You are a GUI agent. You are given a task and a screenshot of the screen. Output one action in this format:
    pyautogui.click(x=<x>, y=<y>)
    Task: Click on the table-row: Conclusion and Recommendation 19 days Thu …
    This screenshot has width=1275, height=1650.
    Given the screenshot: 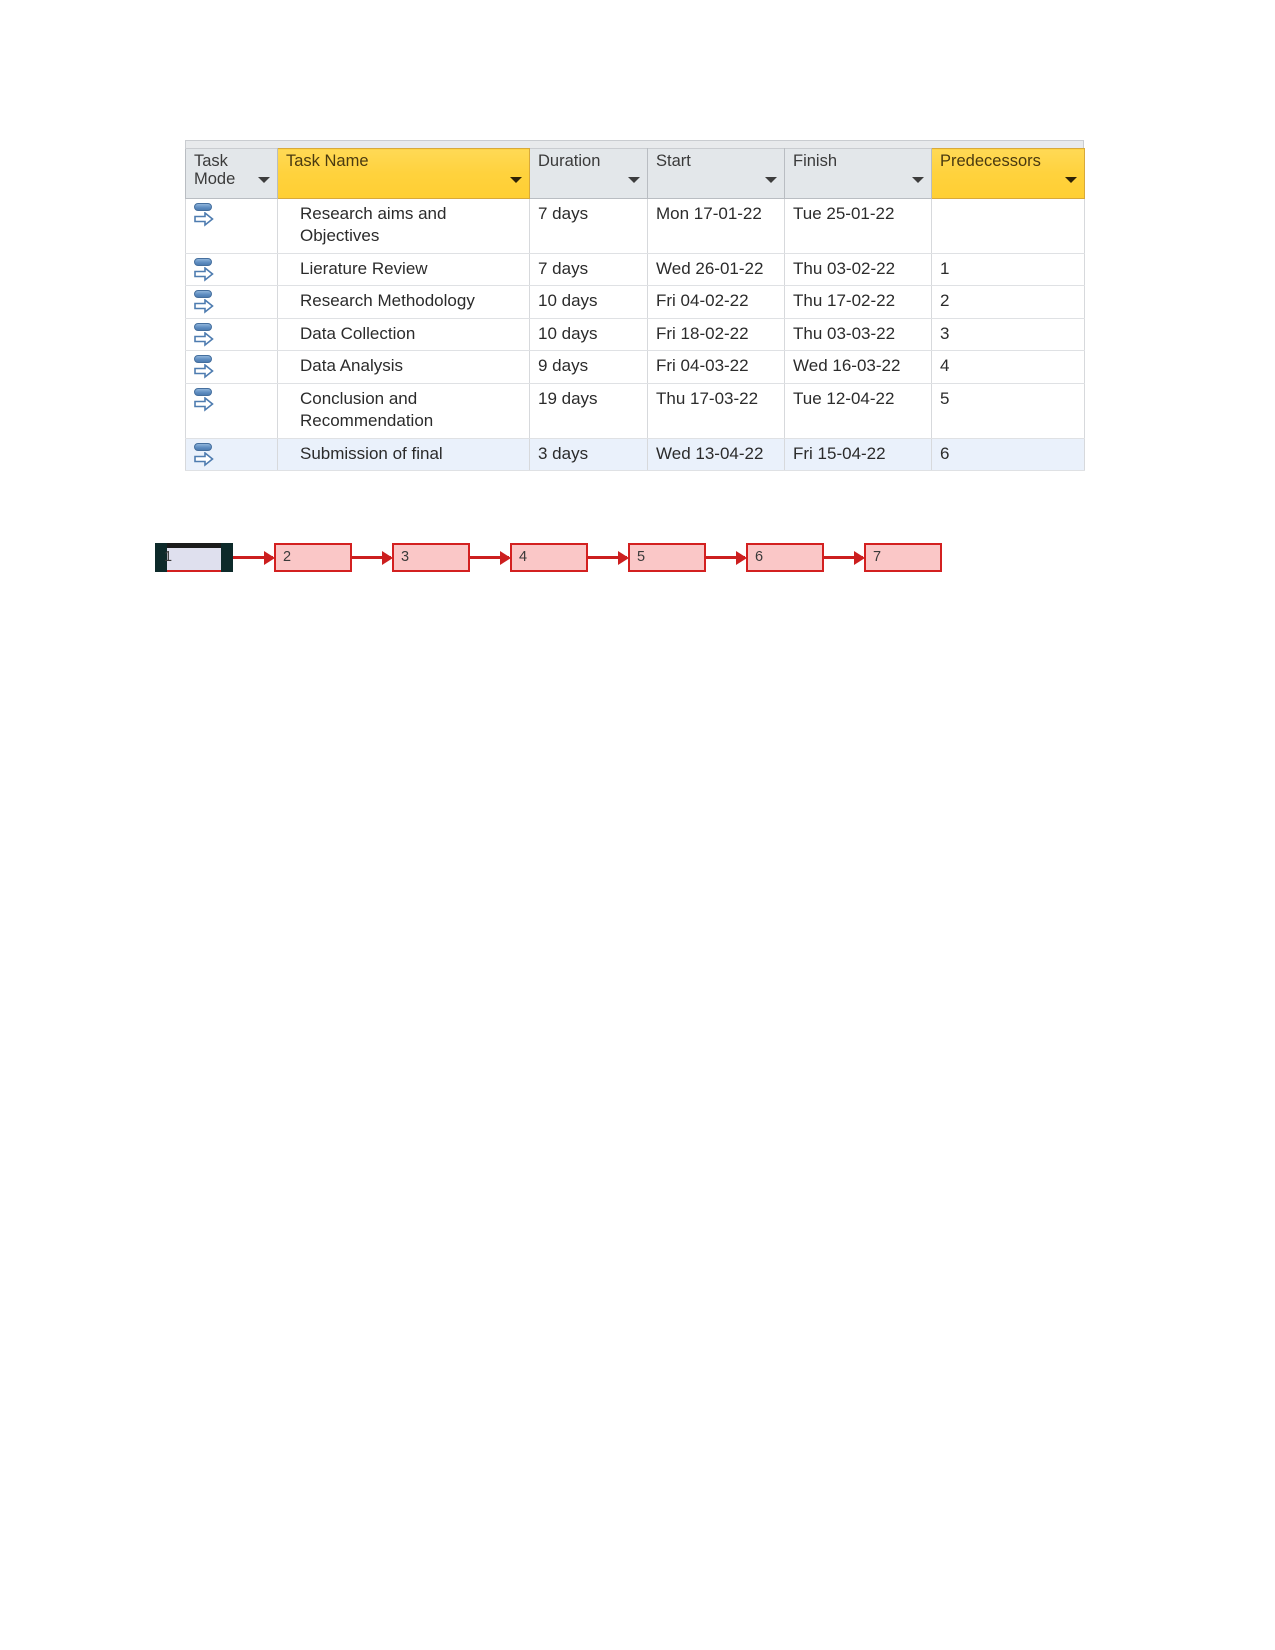 What is the action you would take?
    pyautogui.click(x=635, y=410)
    